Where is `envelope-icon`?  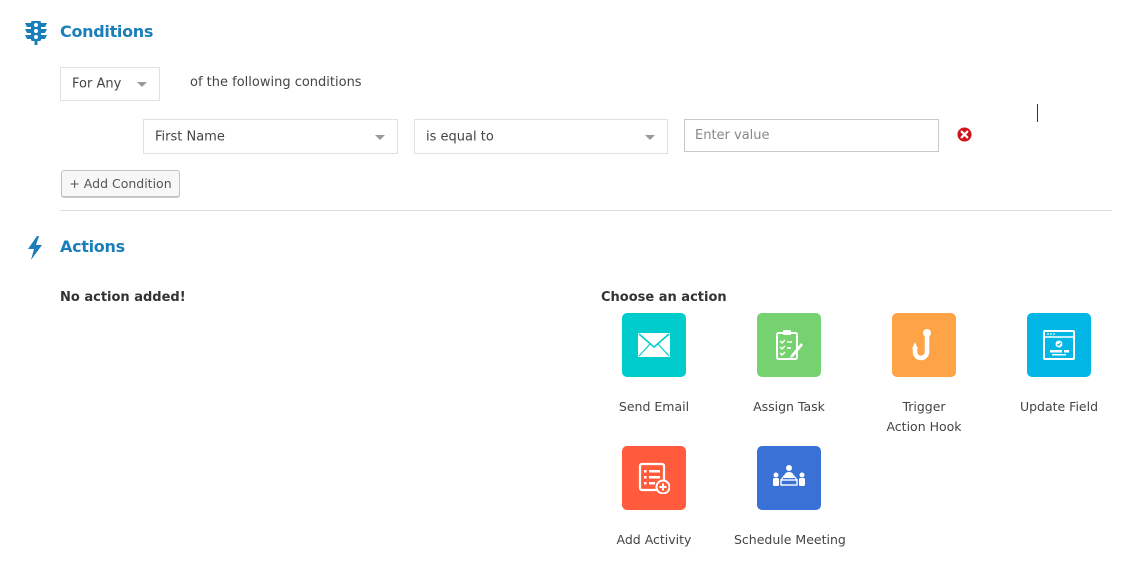 envelope-icon is located at coordinates (654, 345).